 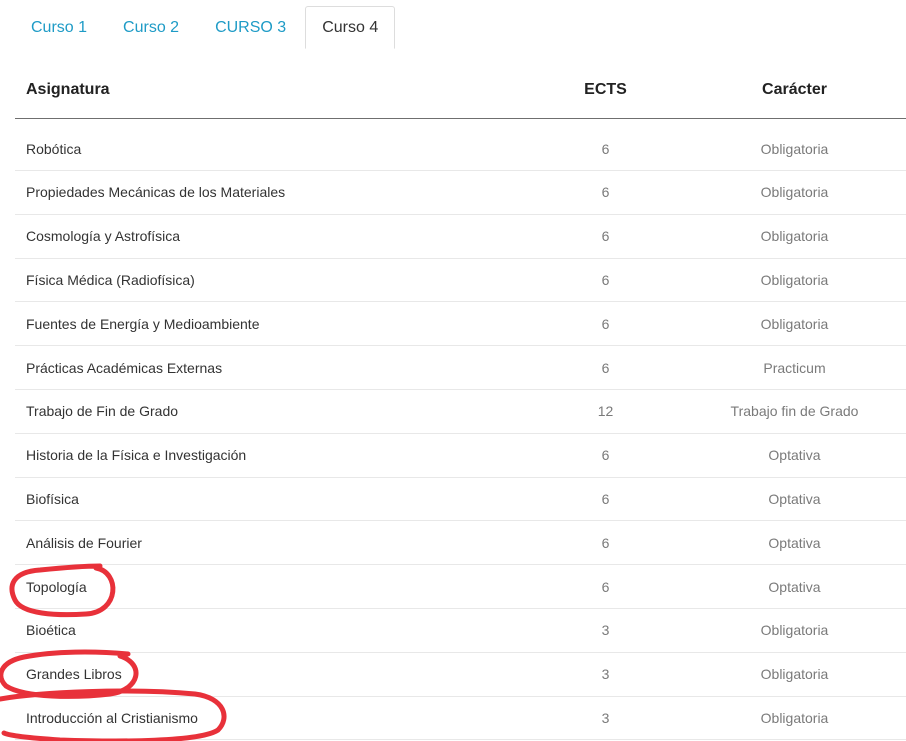 I want to click on cell-subject: Fuentes de Energía y Medioambiente, so click(x=143, y=323).